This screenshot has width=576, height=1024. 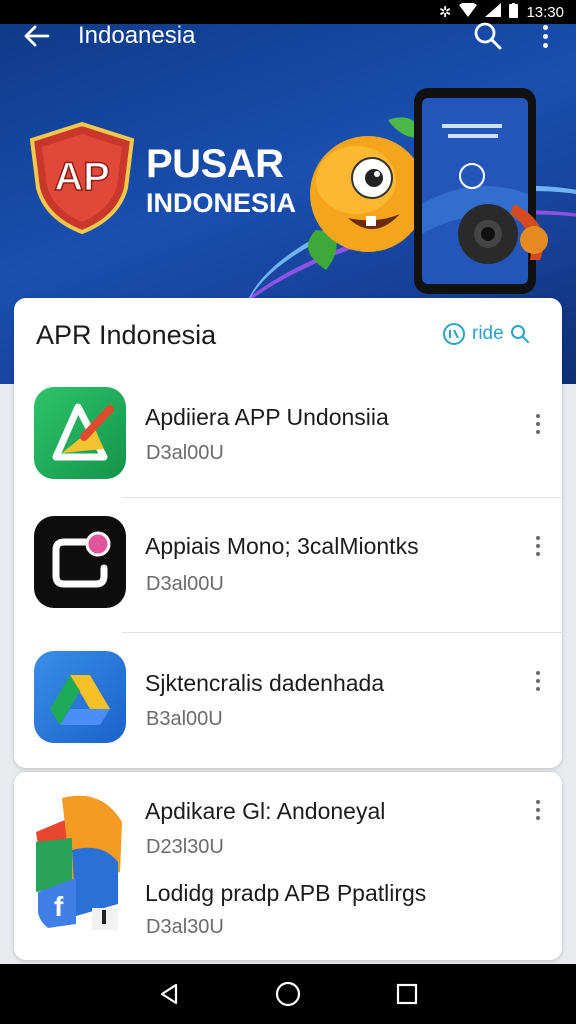 What do you see at coordinates (267, 417) in the screenshot?
I see `app-name: Apdiiera APP Undonsiia` at bounding box center [267, 417].